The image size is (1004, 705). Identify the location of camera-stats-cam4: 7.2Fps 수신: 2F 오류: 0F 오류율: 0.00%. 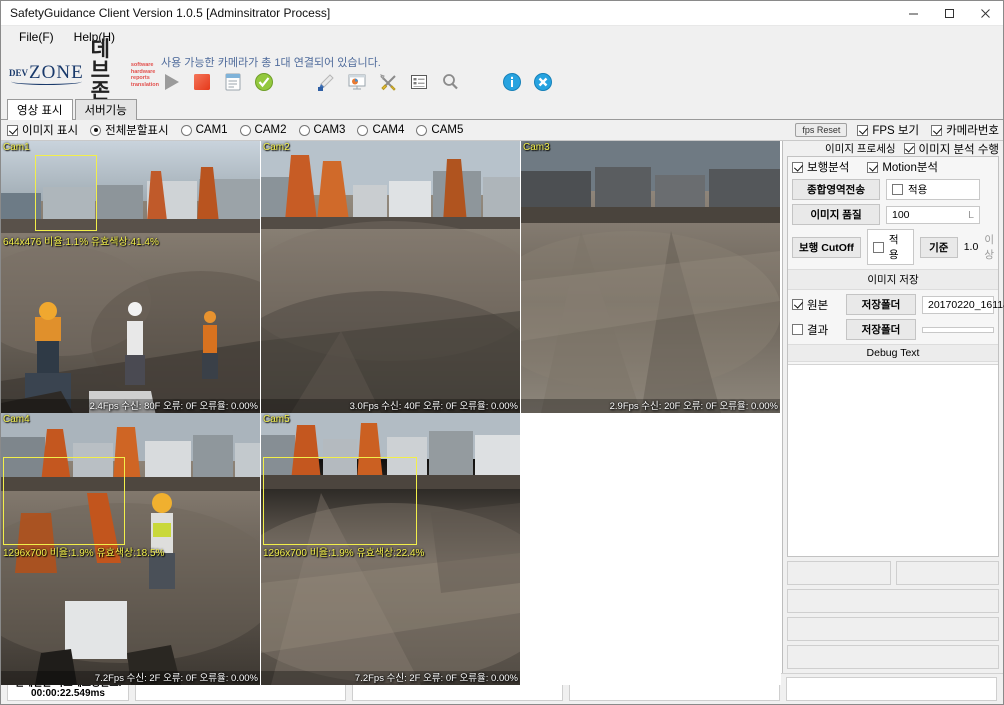
(176, 678).